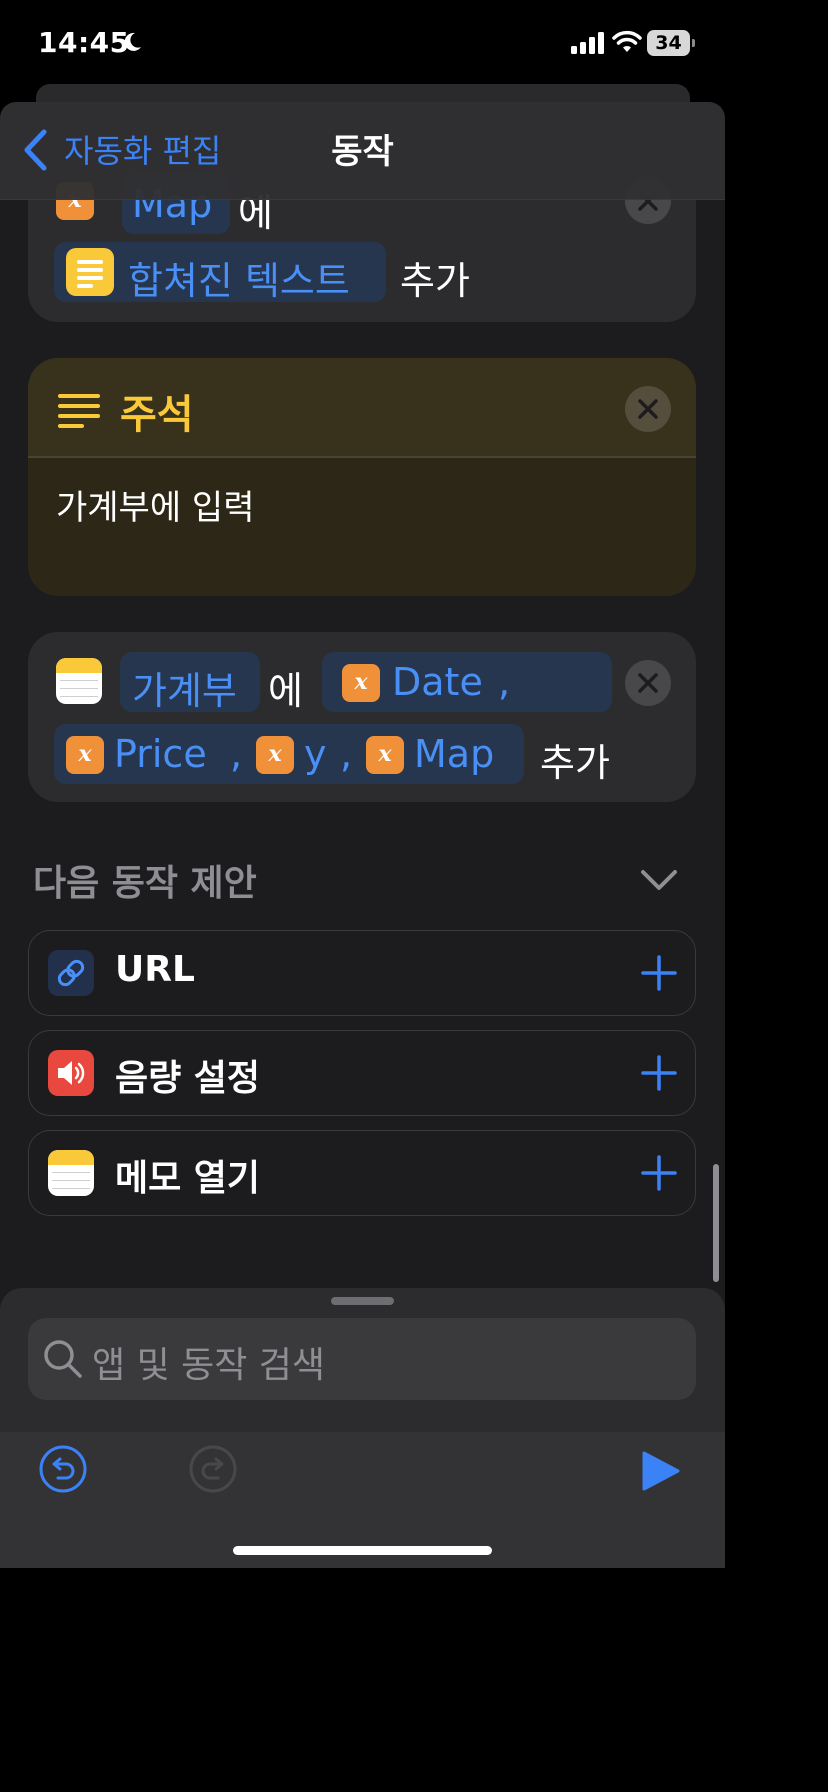 The image size is (828, 1792). What do you see at coordinates (661, 1471) in the screenshot?
I see `play-button` at bounding box center [661, 1471].